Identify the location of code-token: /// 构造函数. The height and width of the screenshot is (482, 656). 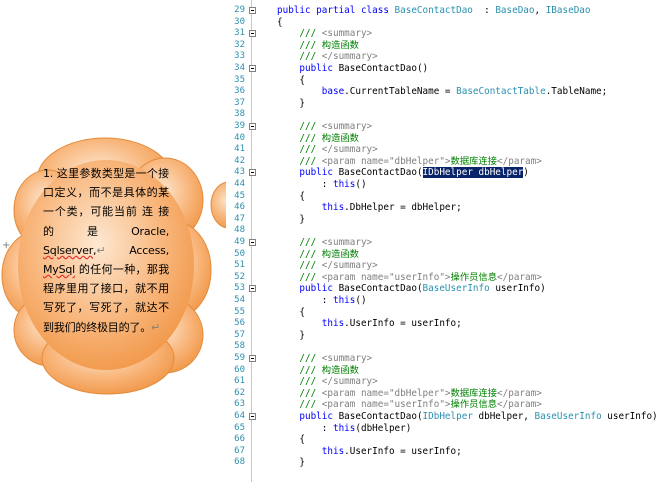
(318, 138).